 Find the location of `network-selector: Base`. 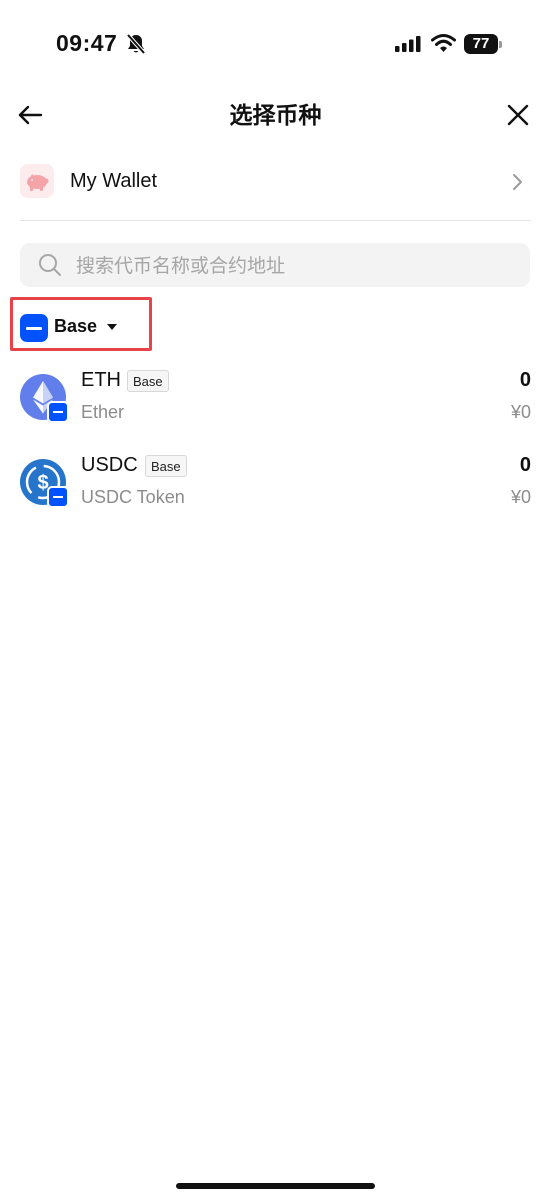

network-selector: Base is located at coordinates (75, 327).